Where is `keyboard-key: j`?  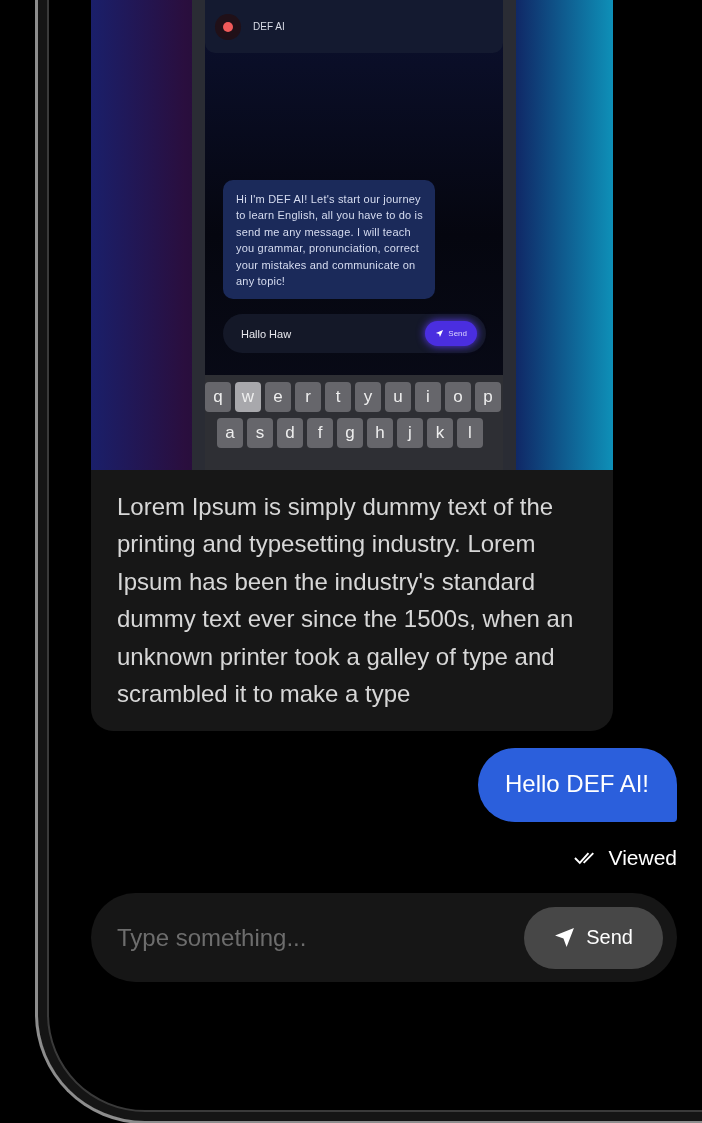 keyboard-key: j is located at coordinates (410, 433).